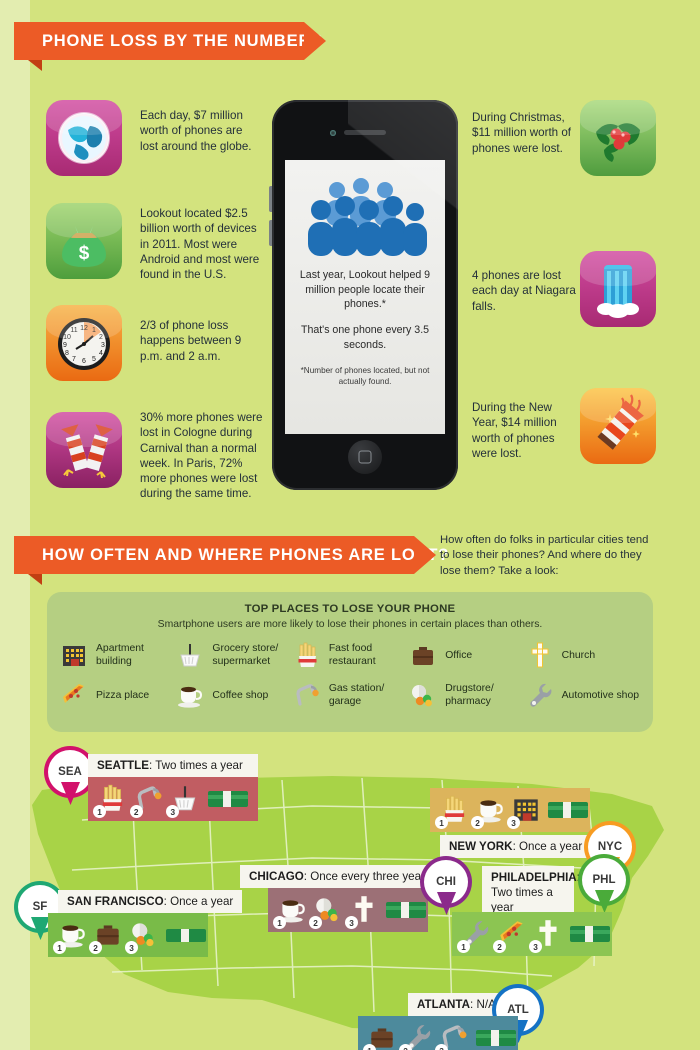 This screenshot has width=700, height=1050. Describe the element at coordinates (466, 655) in the screenshot. I see `place-item-office: Office` at that location.